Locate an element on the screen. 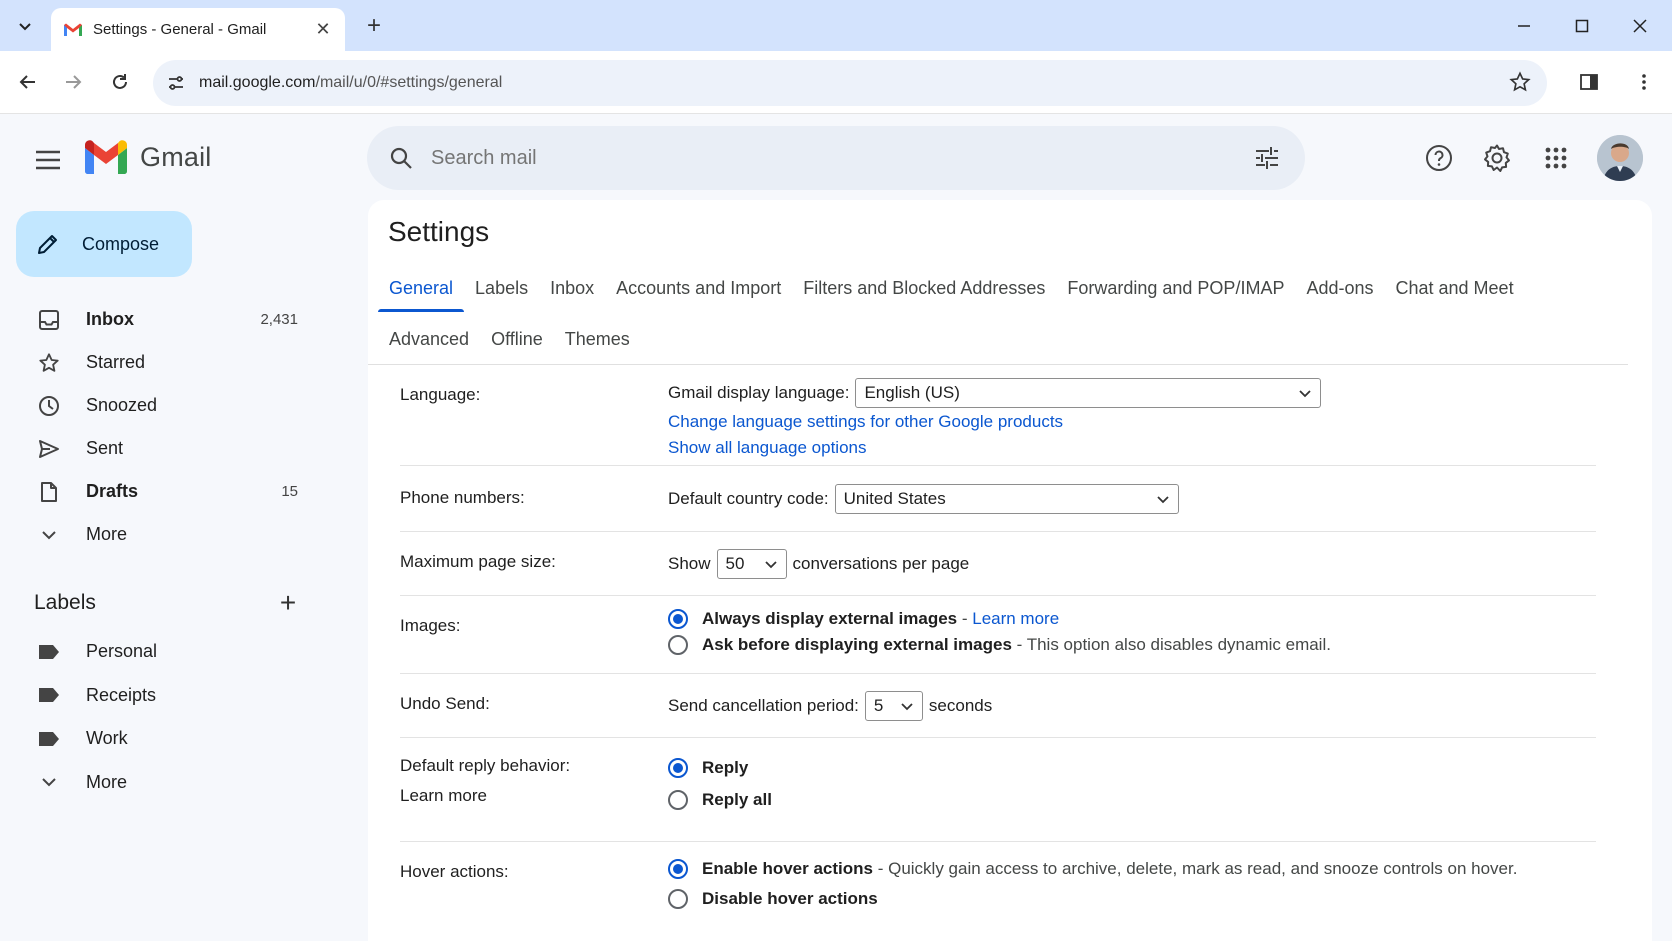 This screenshot has width=1672, height=941. tab-filters: Filters and Blocked Addresses is located at coordinates (924, 288).